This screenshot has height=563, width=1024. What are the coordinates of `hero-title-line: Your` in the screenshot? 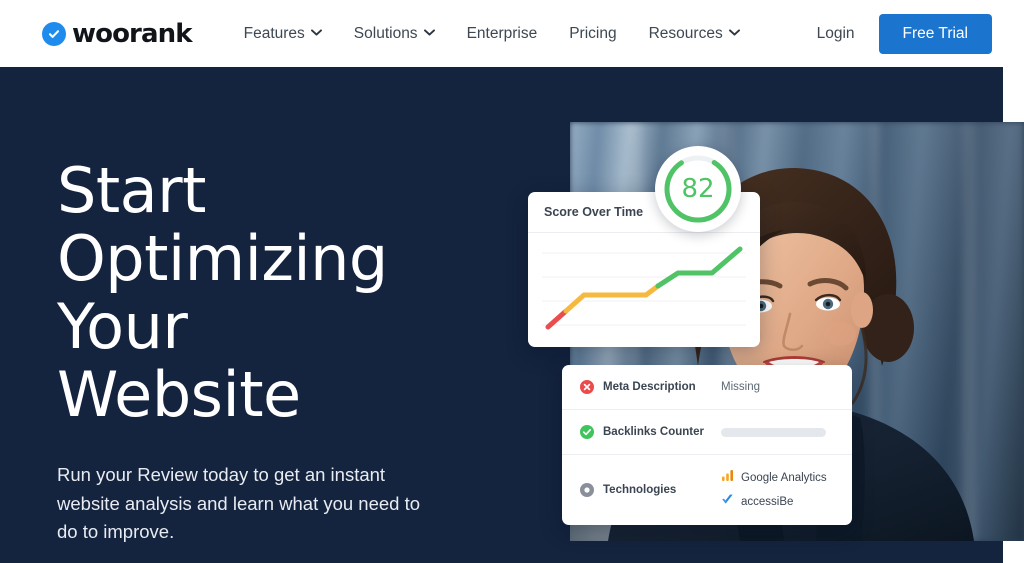 It's located at (122, 326).